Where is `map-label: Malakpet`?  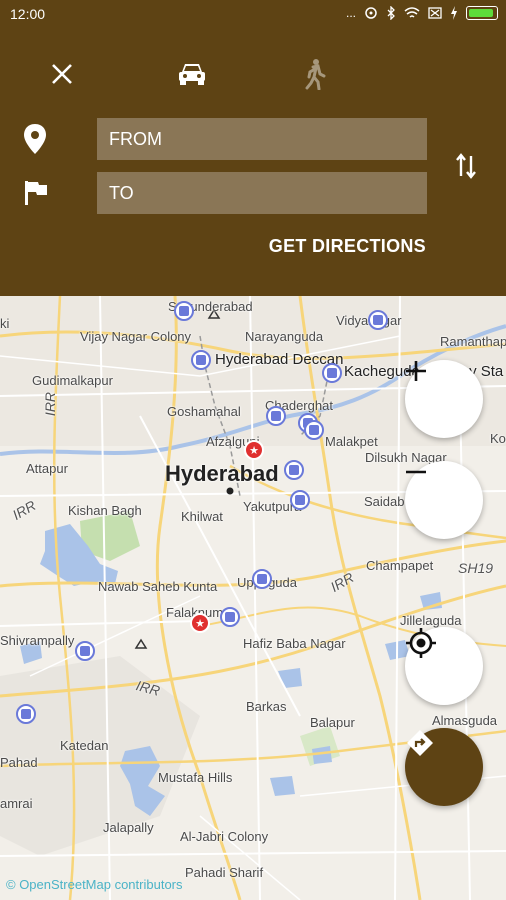
map-label: Malakpet is located at coordinates (351, 441).